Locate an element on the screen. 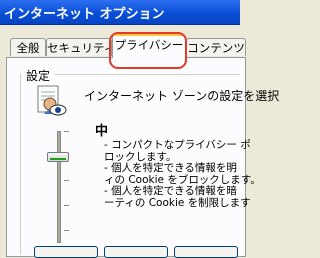 The width and height of the screenshot is (320, 258). tab-strip: 全般 セキュリティ プライバシー コンテンツ is located at coordinates (123, 46).